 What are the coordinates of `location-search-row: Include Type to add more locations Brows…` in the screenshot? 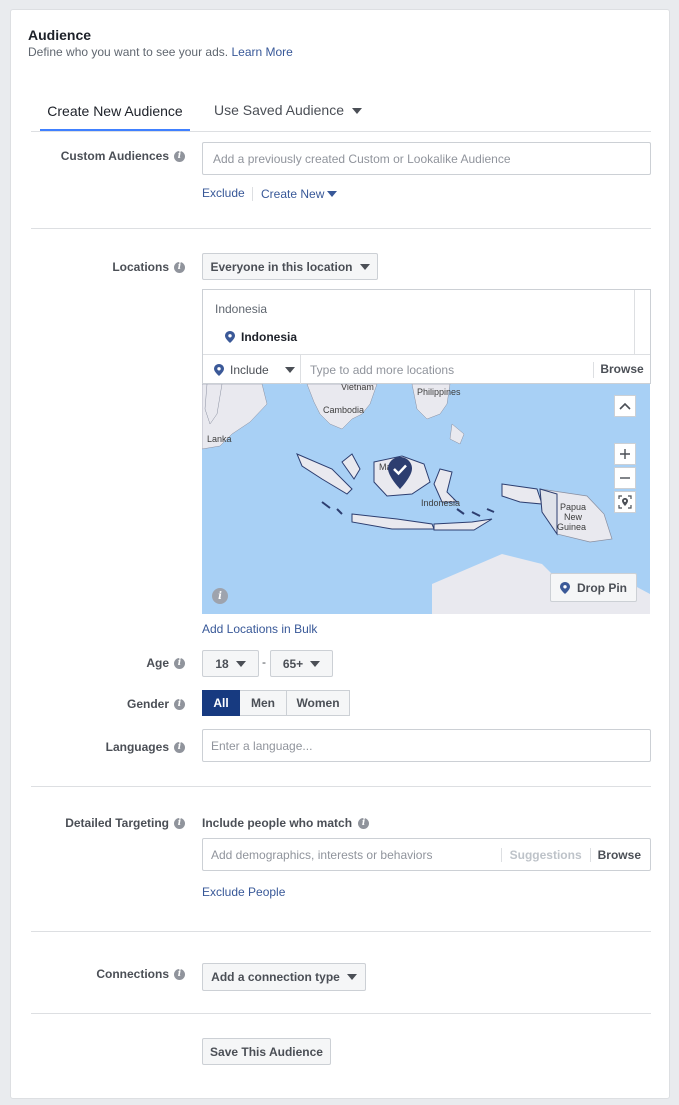 It's located at (426, 369).